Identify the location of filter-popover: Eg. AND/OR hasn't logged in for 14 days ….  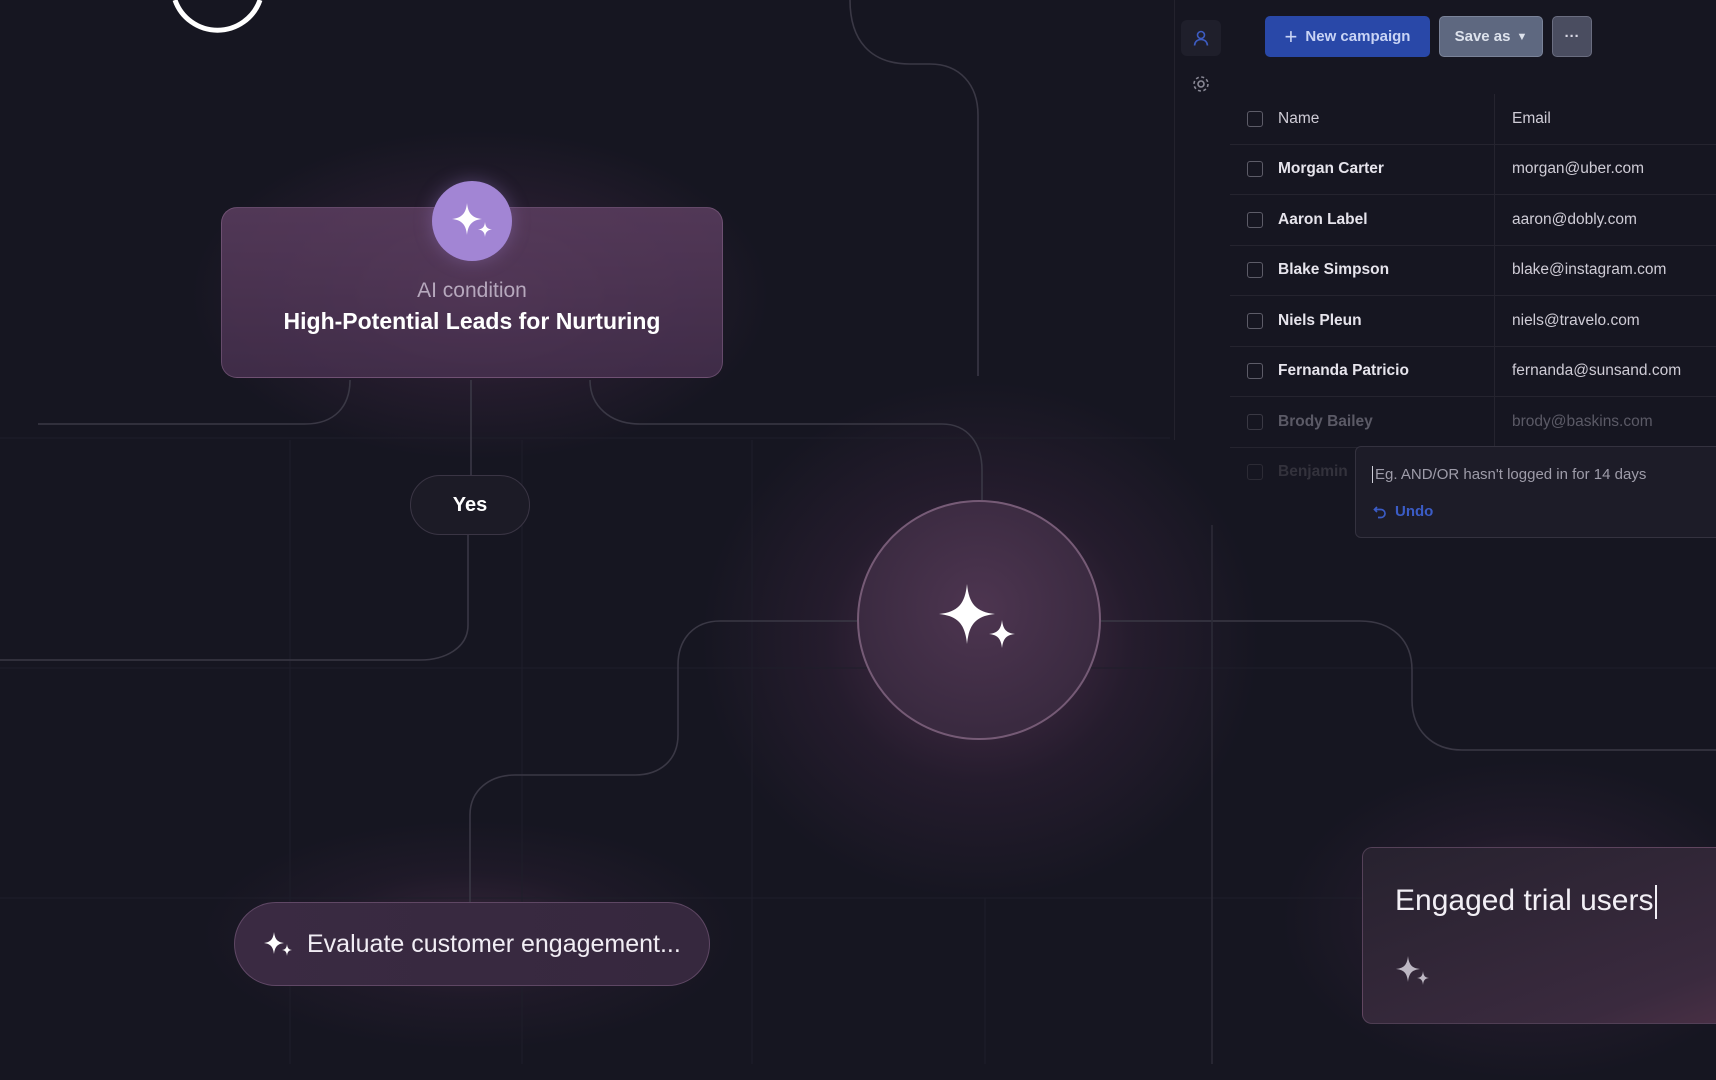
(1535, 492).